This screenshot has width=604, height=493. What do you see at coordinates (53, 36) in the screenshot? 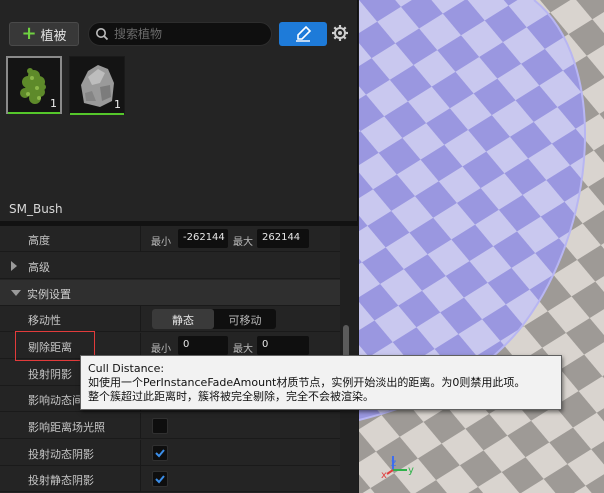
I see `add-foliage-label: 植被` at bounding box center [53, 36].